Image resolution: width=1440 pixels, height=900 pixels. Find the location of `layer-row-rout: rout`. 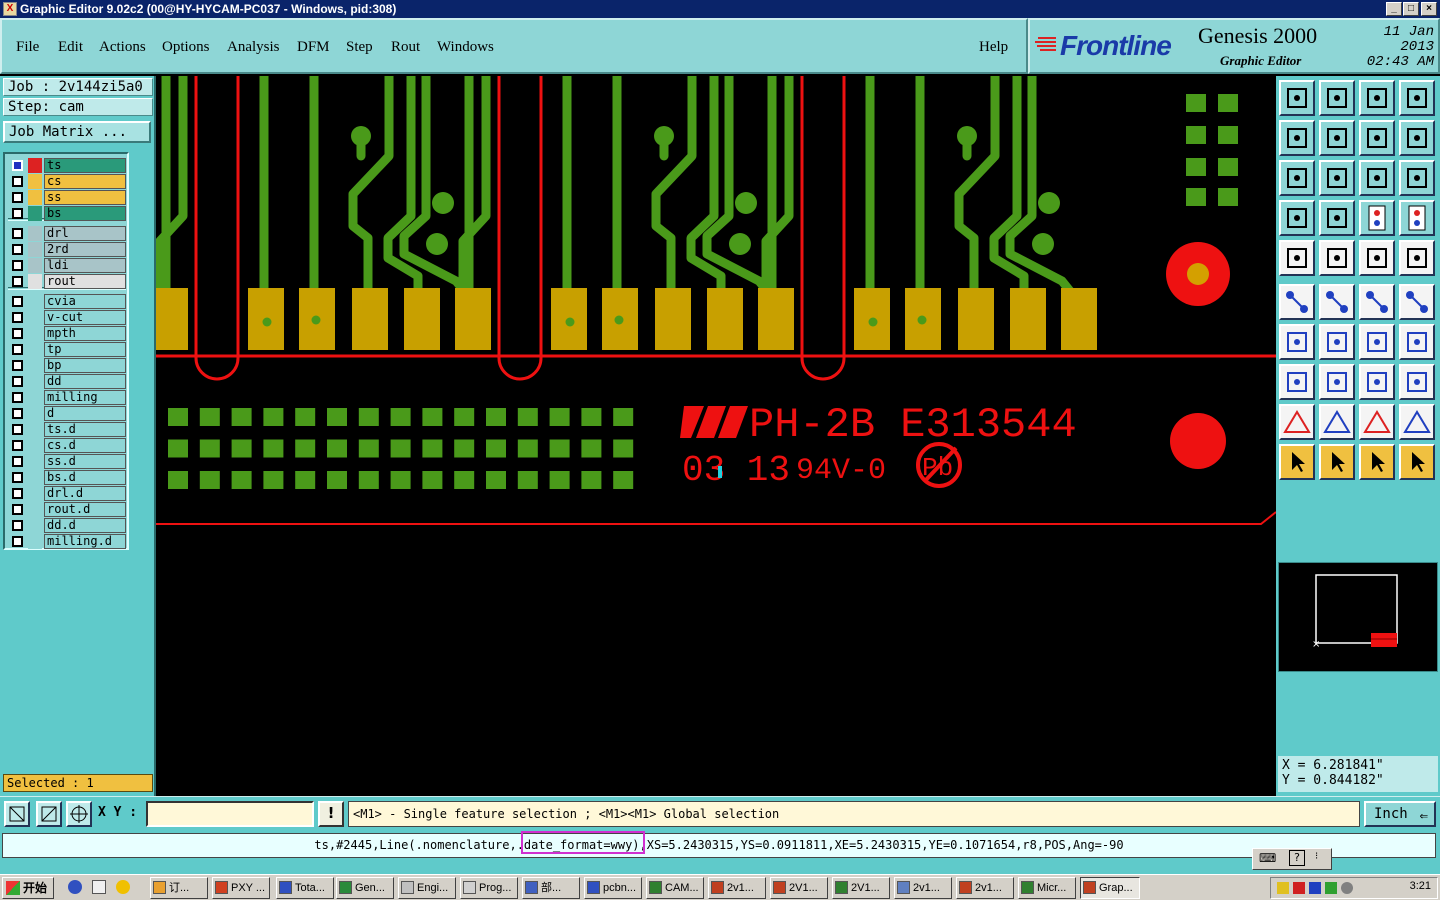

layer-row-rout: rout is located at coordinates (67, 281).